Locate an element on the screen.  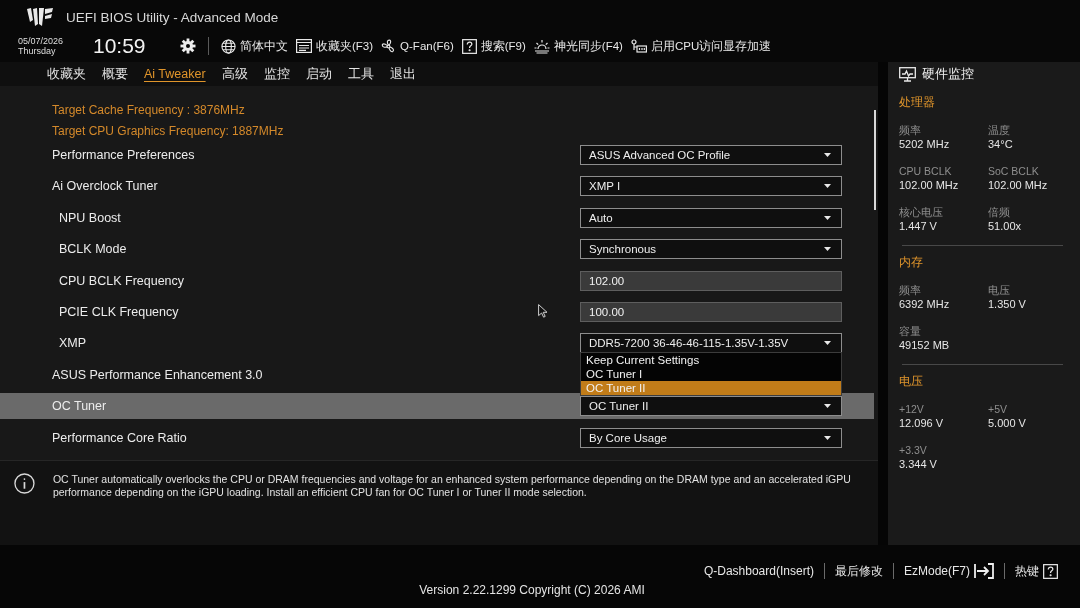
setting-label: OC Tuner is located at coordinates (79, 406).